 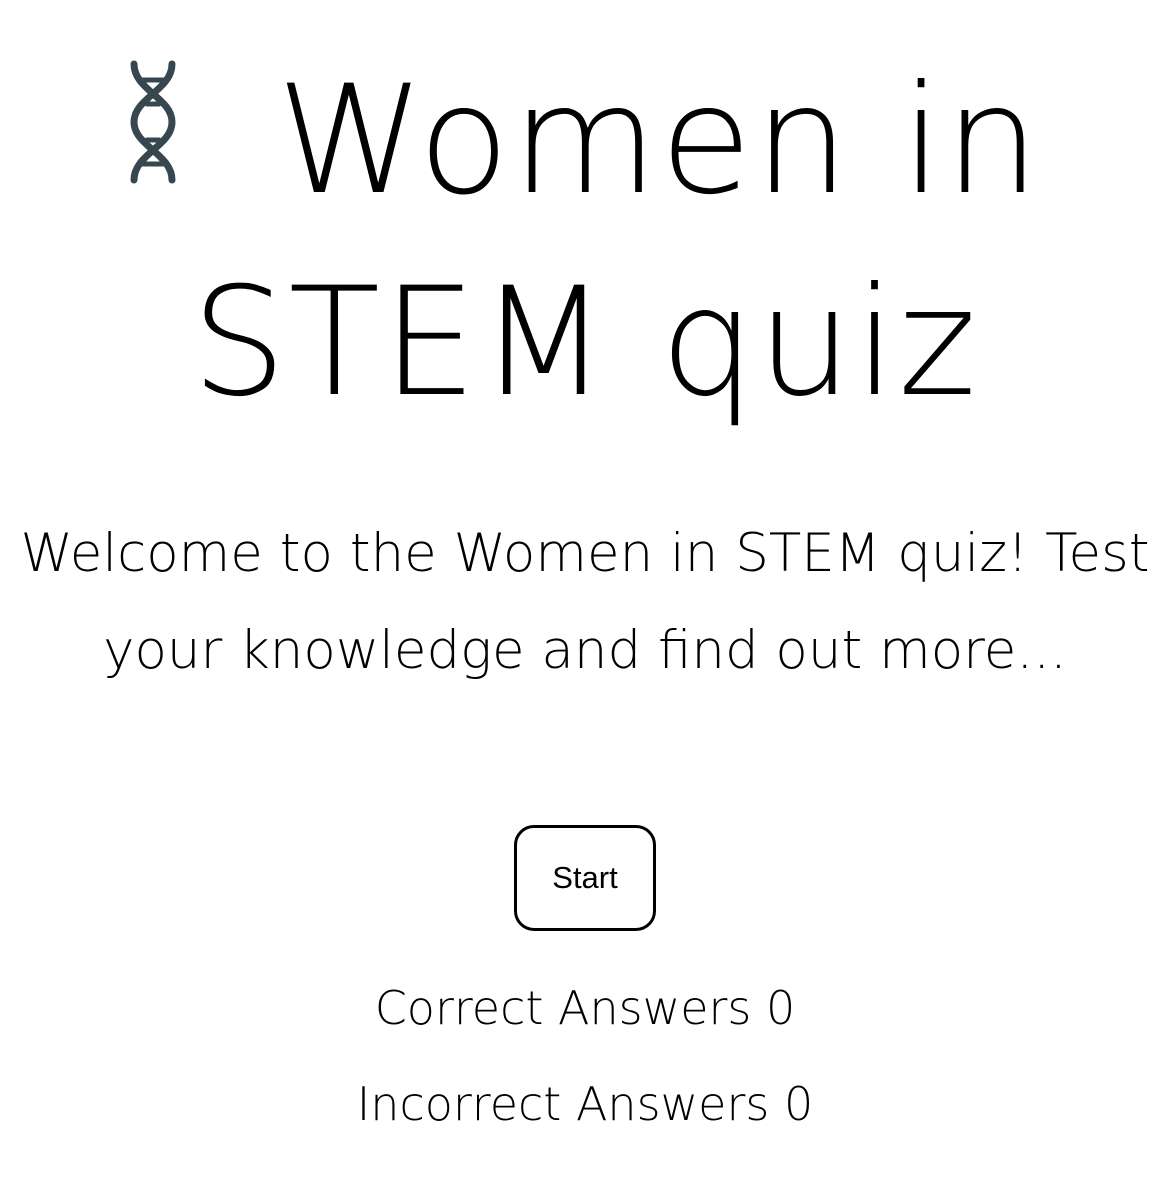 I want to click on incorrect-answers-score: Incorrect Answers 0, so click(x=585, y=1104).